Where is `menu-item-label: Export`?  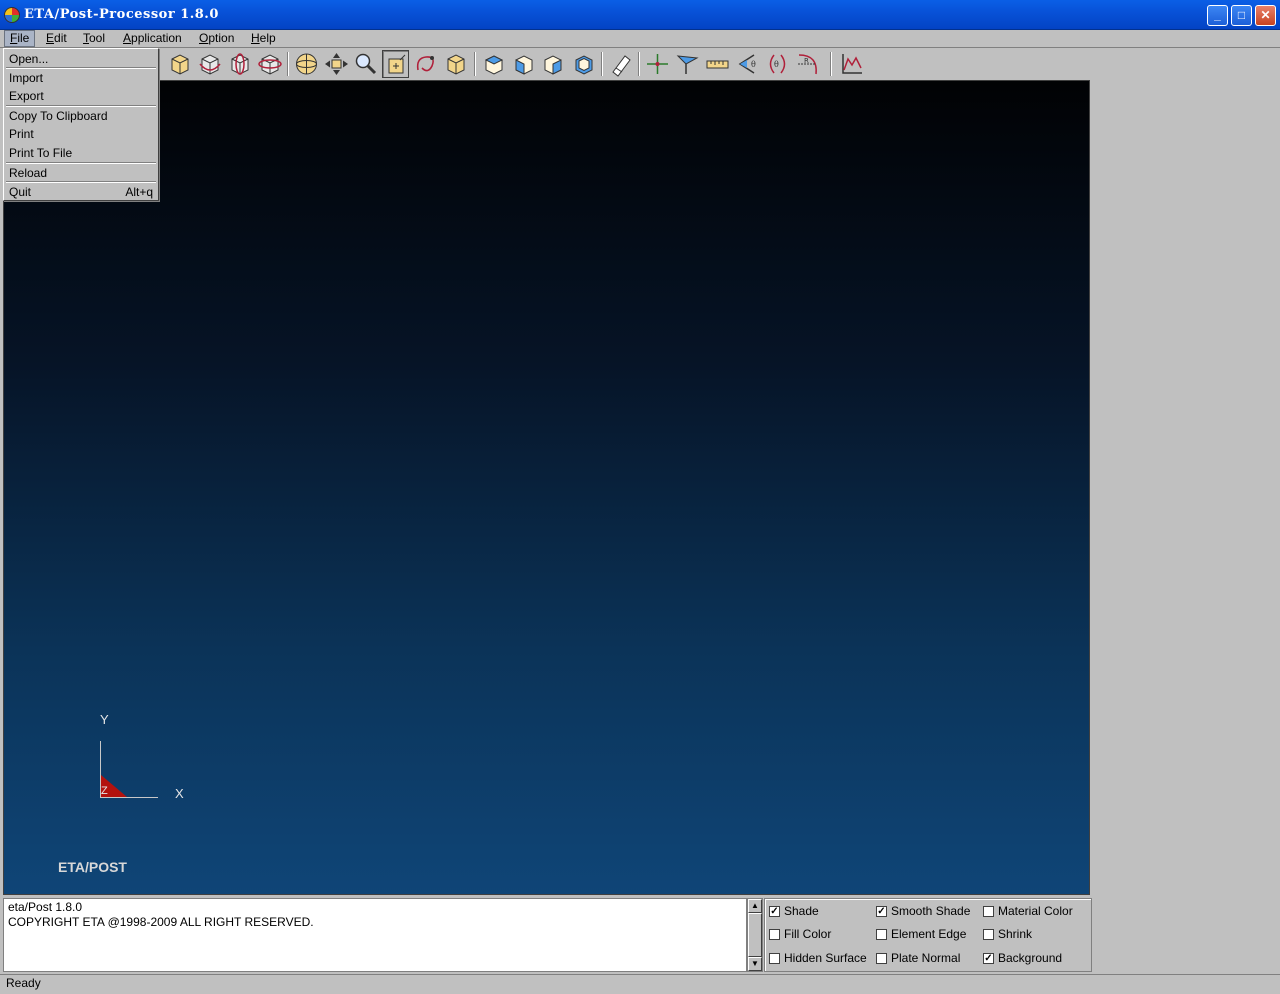 menu-item-label: Export is located at coordinates (26, 96).